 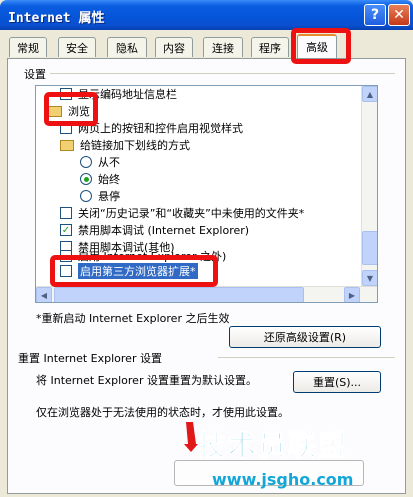 I want to click on reset-description: 将 Internet Explorer 设置重置为默认设置。, so click(x=146, y=380).